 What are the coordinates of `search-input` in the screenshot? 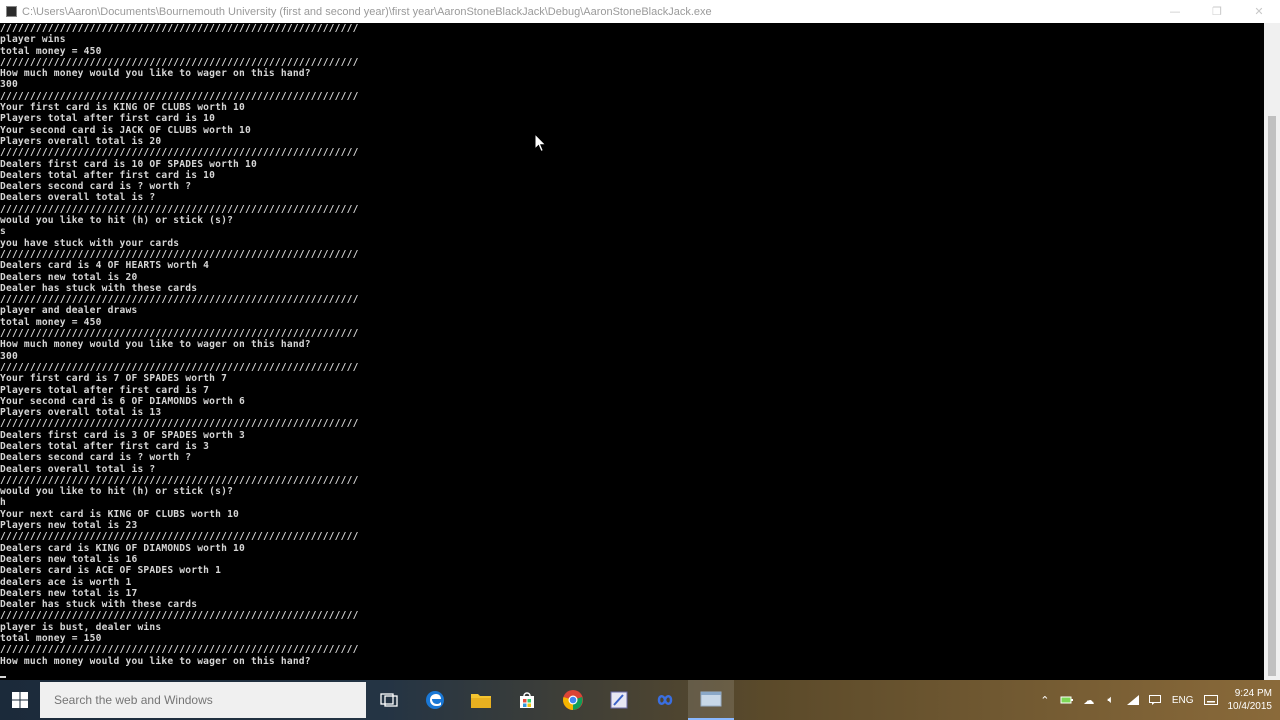 It's located at (204, 700).